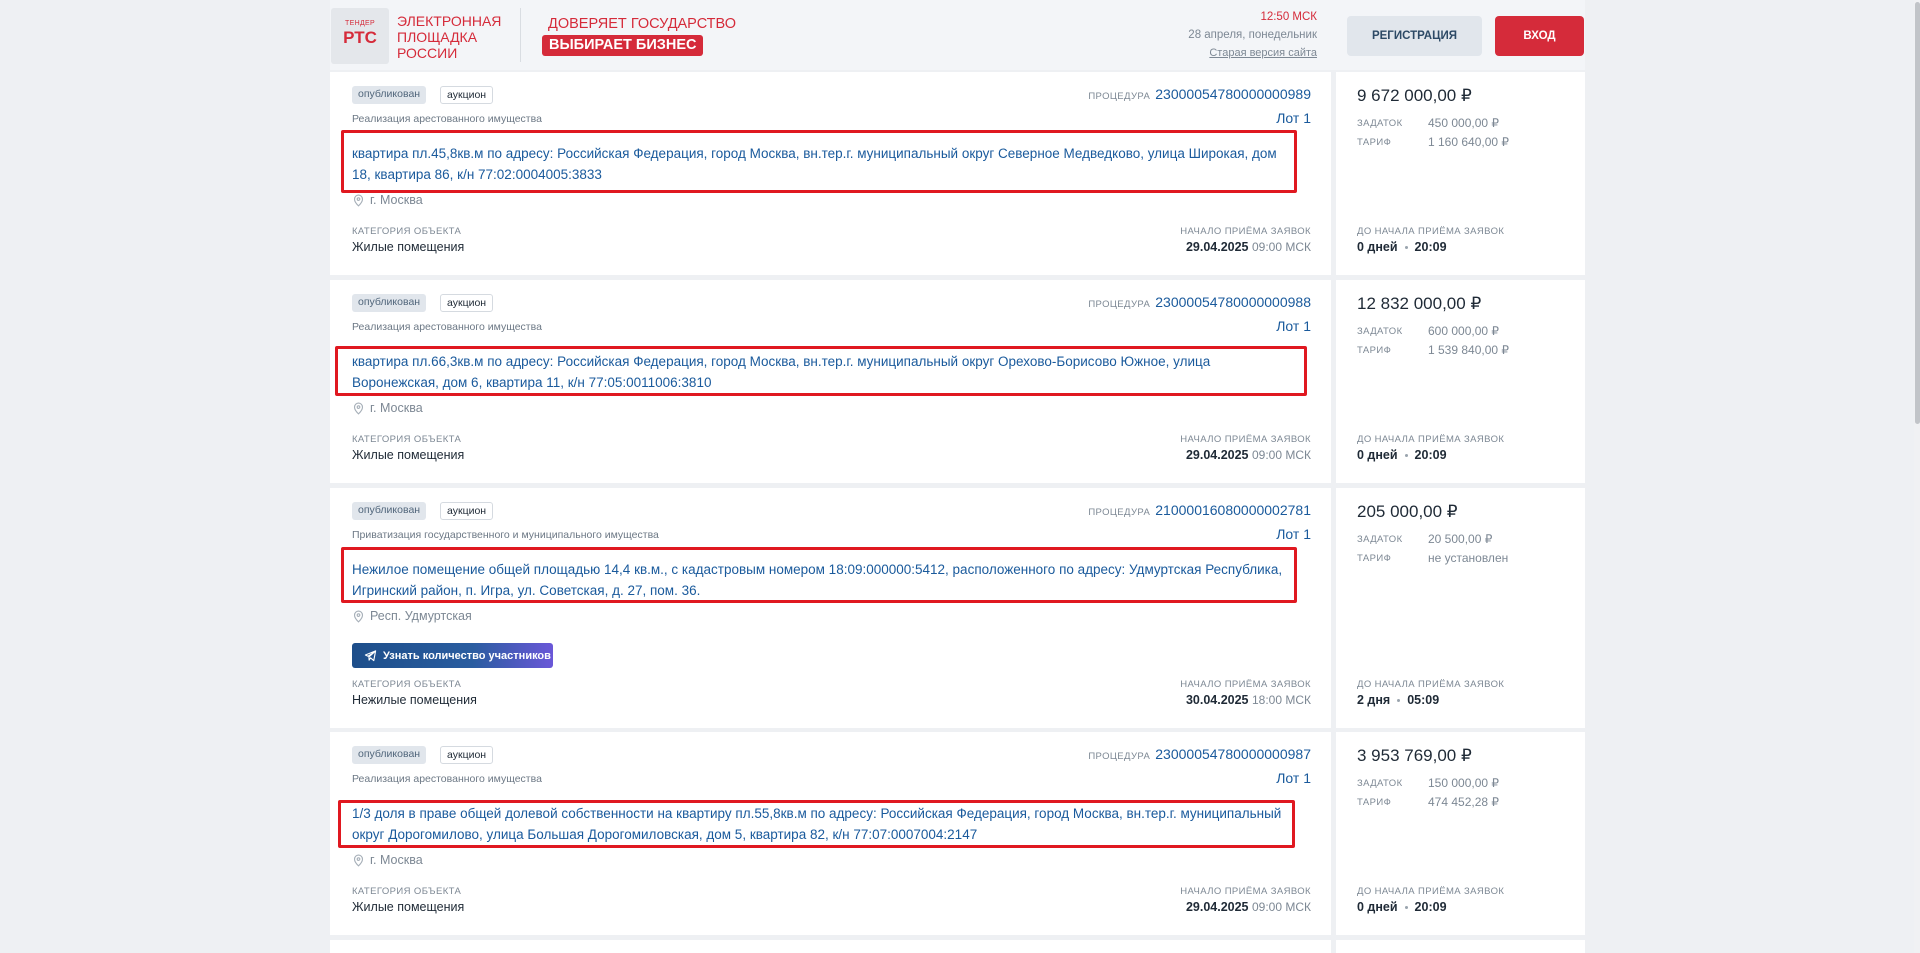 The width and height of the screenshot is (1920, 953). Describe the element at coordinates (1263, 53) in the screenshot. I see `old-version-link: Старая версия сайта` at that location.